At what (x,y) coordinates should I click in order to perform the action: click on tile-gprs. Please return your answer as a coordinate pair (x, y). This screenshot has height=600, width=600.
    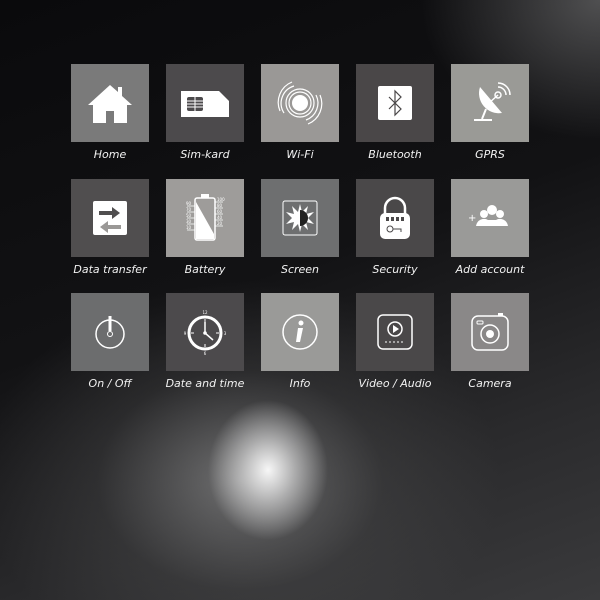
    Looking at the image, I should click on (490, 103).